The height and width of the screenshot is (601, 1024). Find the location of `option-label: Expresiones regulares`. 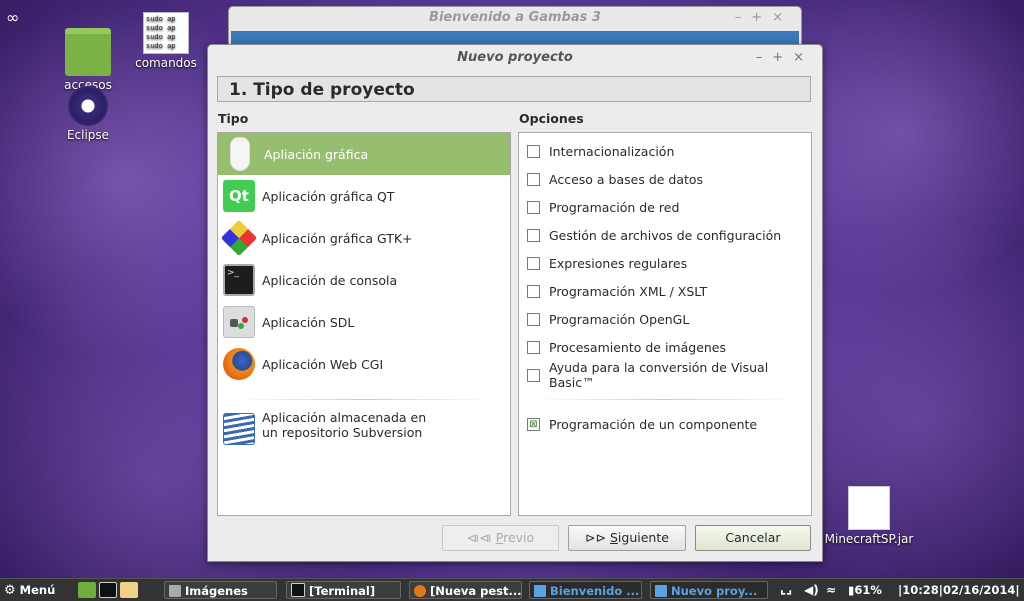

option-label: Expresiones regulares is located at coordinates (618, 263).